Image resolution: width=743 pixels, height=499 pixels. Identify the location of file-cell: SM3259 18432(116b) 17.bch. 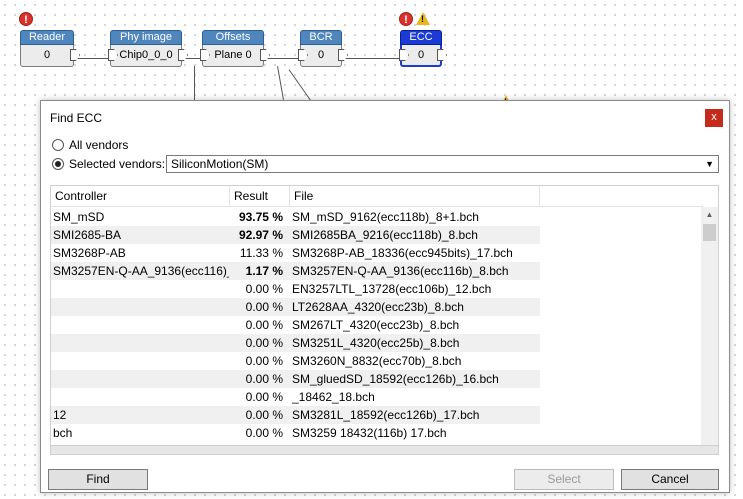
(369, 433).